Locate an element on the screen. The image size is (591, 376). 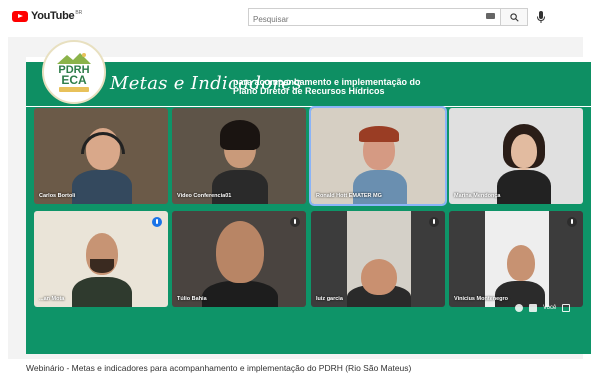
logo-text-eca: ECA is located at coordinates (74, 80).